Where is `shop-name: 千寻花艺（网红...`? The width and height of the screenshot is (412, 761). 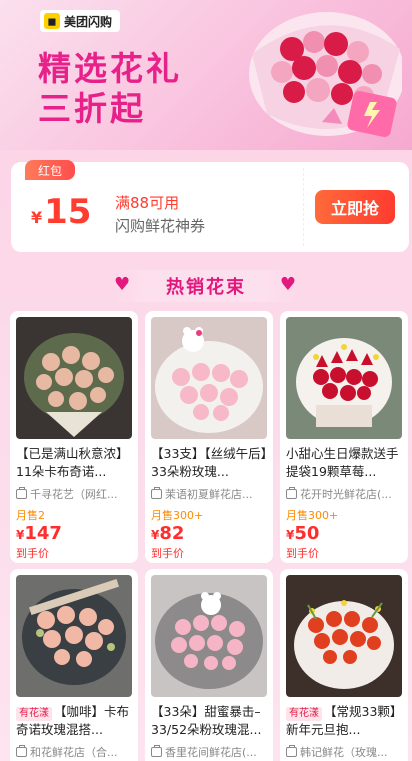 shop-name: 千寻花艺（网红... is located at coordinates (75, 494).